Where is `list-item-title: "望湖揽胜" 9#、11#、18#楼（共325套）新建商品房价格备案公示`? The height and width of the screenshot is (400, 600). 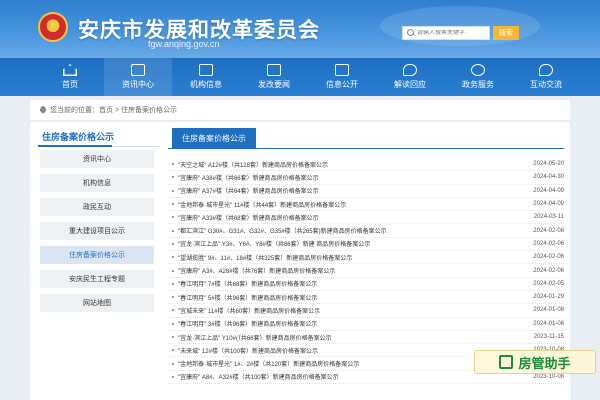 list-item-title: "望湖揽胜" 9#、11#、18#楼（共325套）新建商品房价格备案公示 is located at coordinates (352, 257).